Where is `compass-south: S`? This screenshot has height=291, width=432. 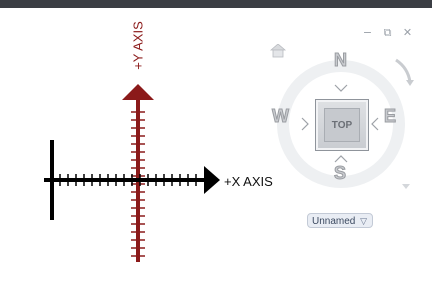 compass-south: S is located at coordinates (339, 173).